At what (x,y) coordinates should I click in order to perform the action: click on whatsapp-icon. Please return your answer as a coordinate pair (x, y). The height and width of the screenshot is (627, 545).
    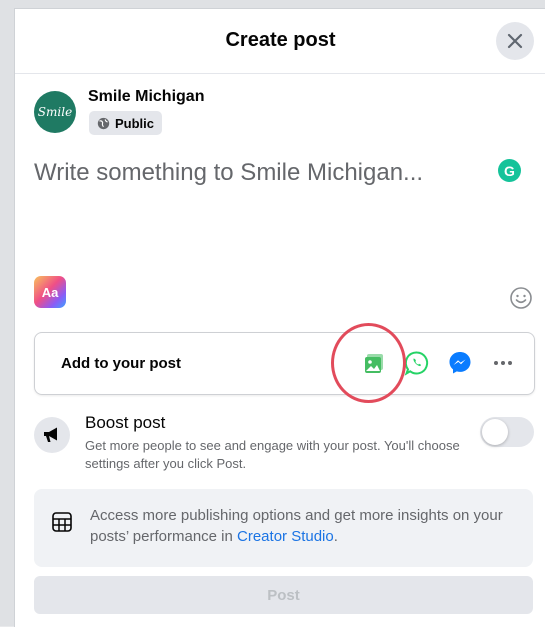
    Looking at the image, I should click on (416, 363).